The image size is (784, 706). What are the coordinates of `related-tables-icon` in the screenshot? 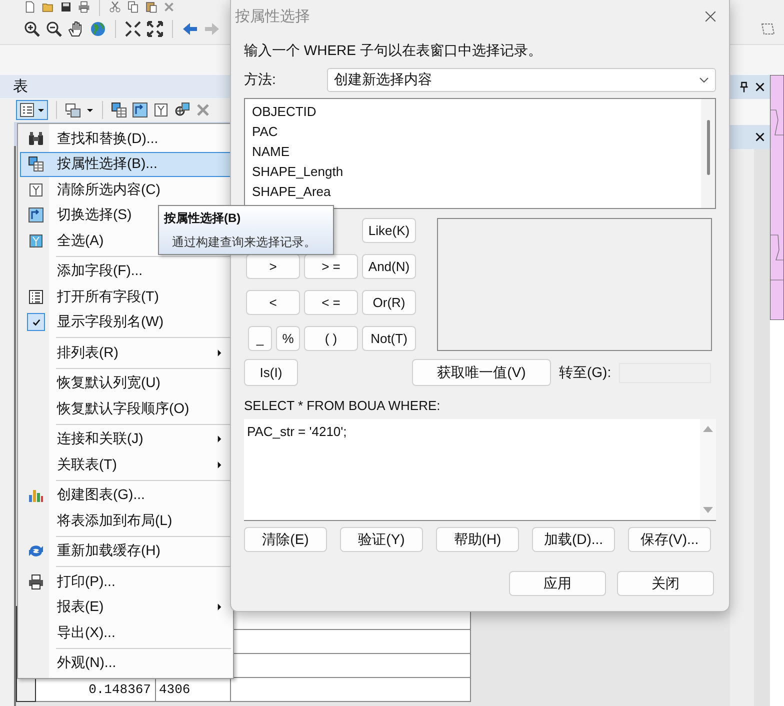 It's located at (73, 110).